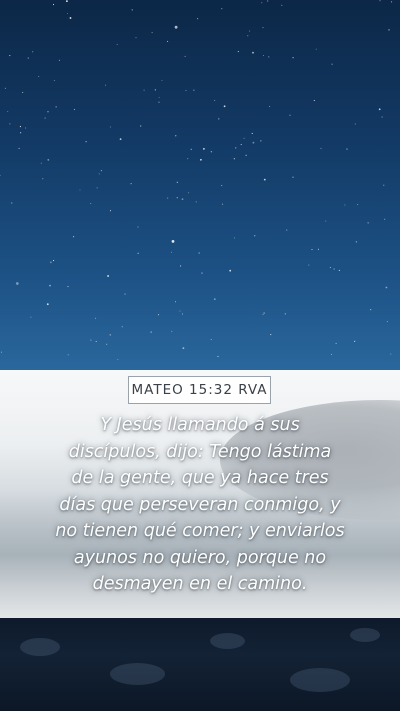 This screenshot has width=400, height=711. Describe the element at coordinates (200, 557) in the screenshot. I see `verse-line: ayunos no quiero, porque no` at that location.